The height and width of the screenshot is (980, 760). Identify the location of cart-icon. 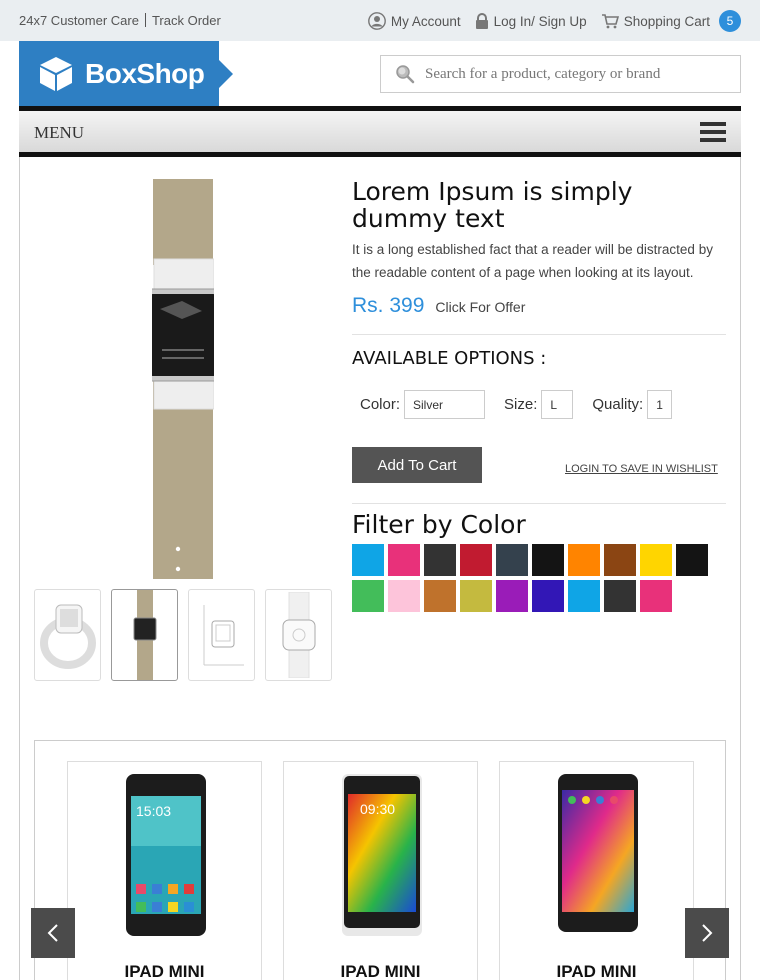
(610, 21).